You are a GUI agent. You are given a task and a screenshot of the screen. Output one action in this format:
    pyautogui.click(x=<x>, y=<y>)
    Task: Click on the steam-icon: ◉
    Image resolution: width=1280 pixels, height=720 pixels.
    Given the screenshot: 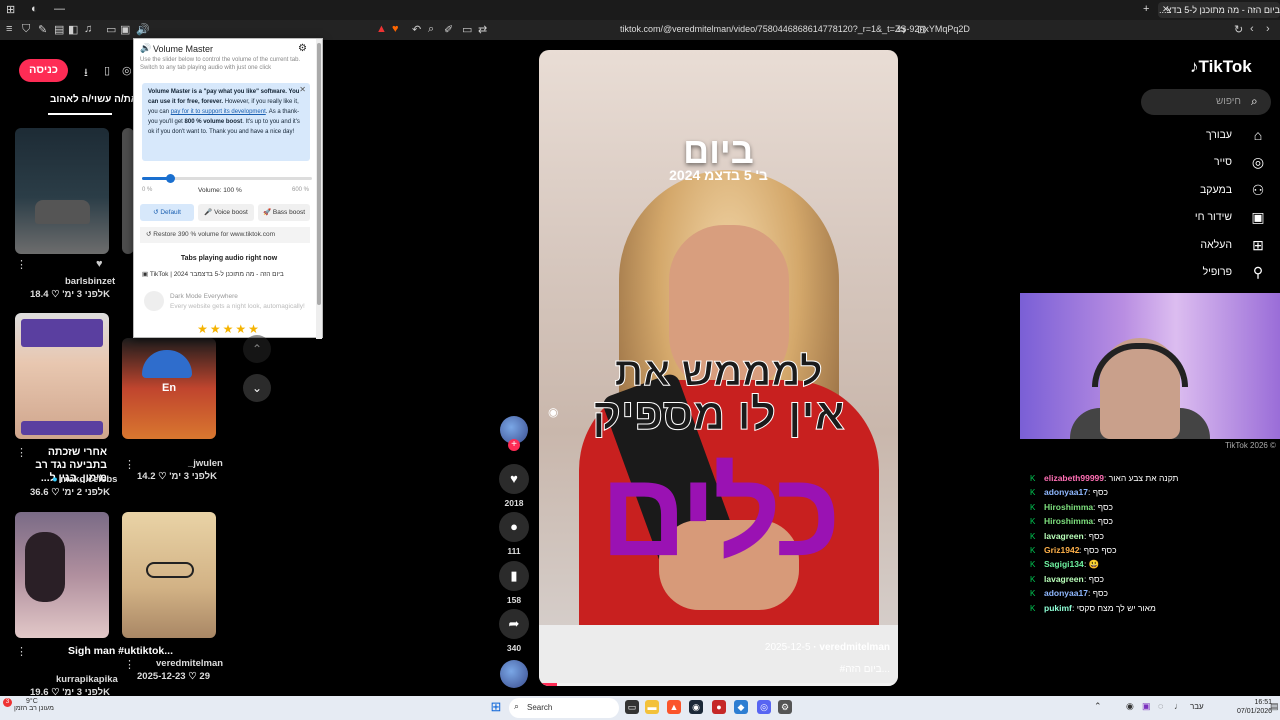 What is the action you would take?
    pyautogui.click(x=696, y=707)
    